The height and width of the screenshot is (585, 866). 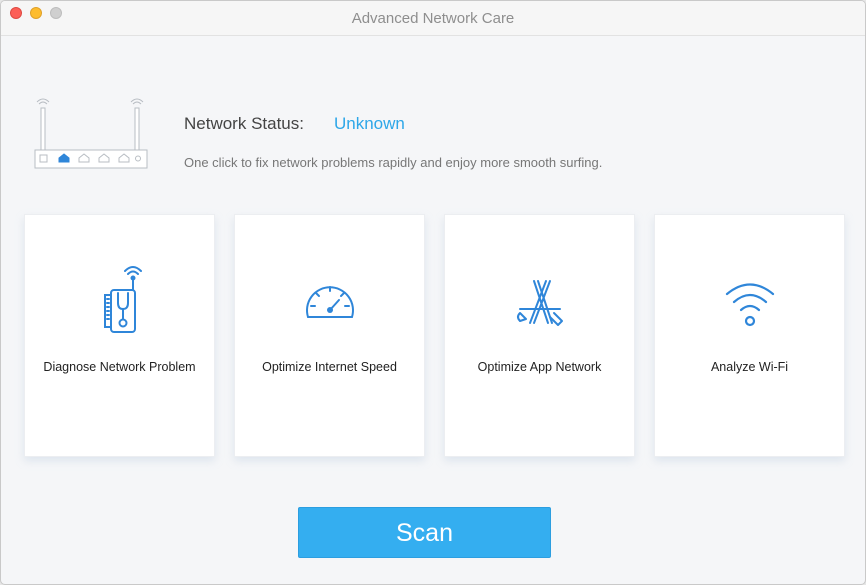 I want to click on stethoscope-device-icon, so click(x=122, y=299).